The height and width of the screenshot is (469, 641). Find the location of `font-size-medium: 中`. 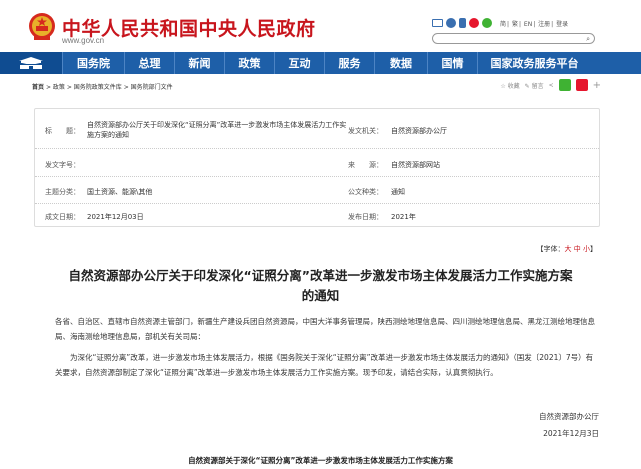

font-size-medium: 中 is located at coordinates (577, 249).